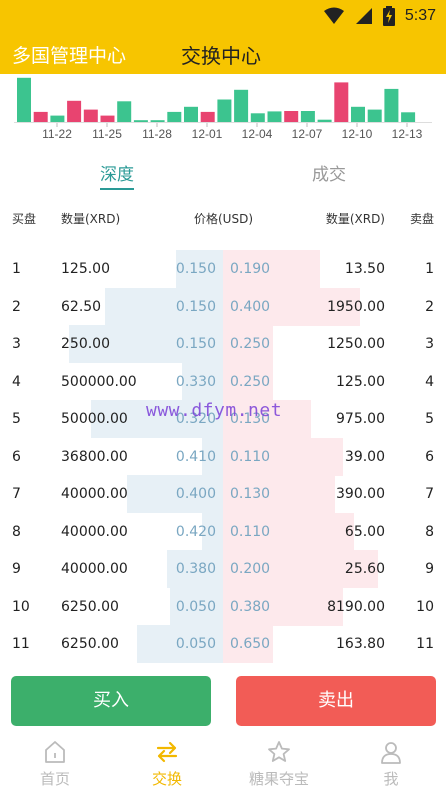 This screenshot has width=446, height=796. I want to click on bid-index: 4, so click(16, 381).